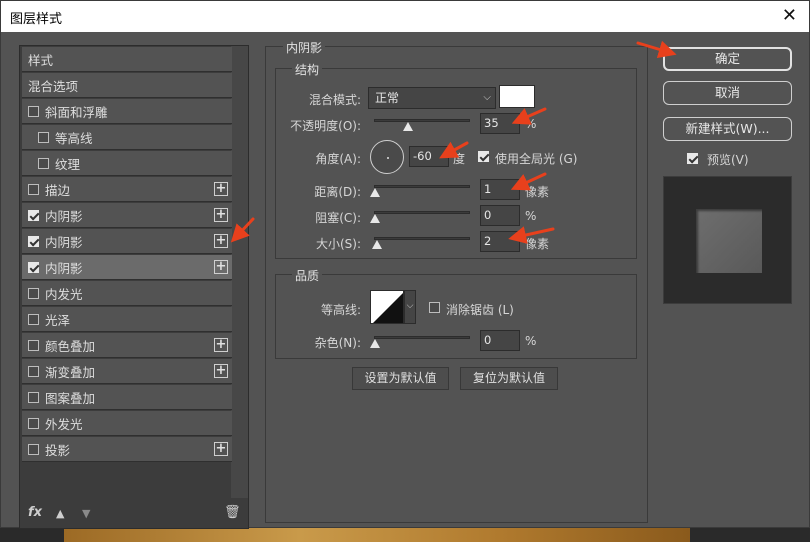  What do you see at coordinates (531, 235) in the screenshot?
I see `arrow-to-size` at bounding box center [531, 235].